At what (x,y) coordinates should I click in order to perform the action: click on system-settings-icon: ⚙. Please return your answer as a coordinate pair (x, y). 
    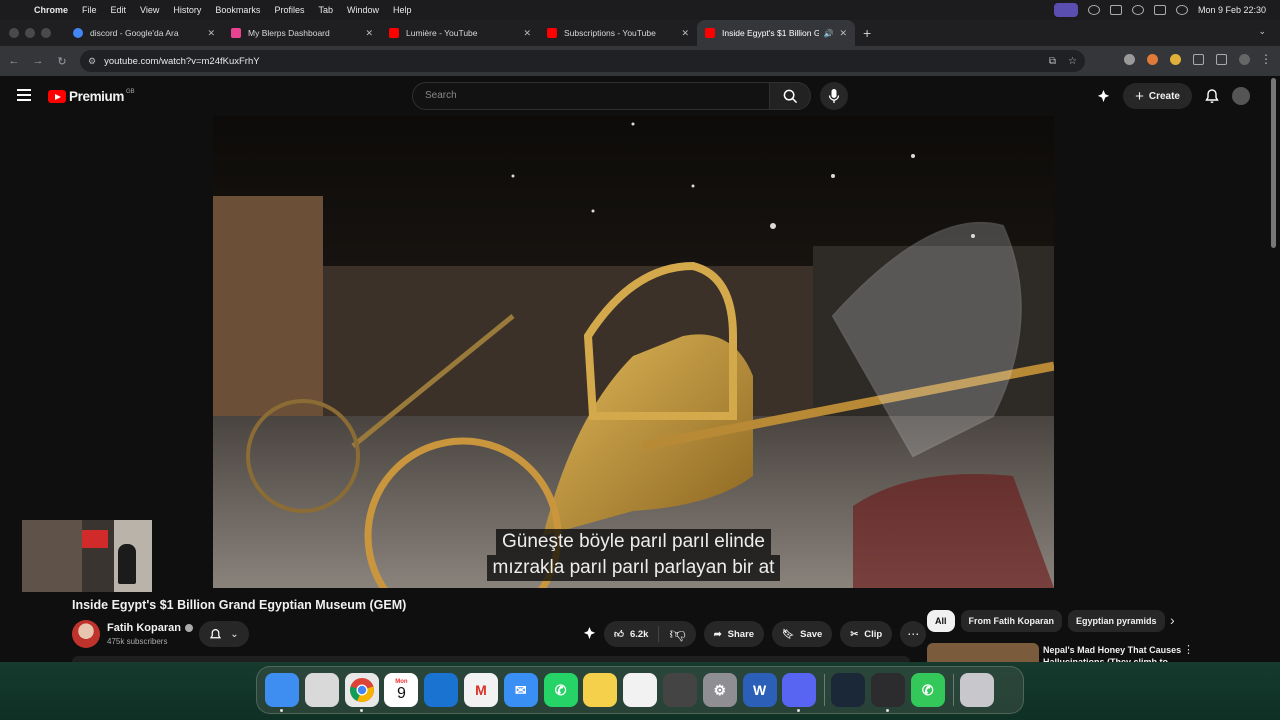
    Looking at the image, I should click on (719, 690).